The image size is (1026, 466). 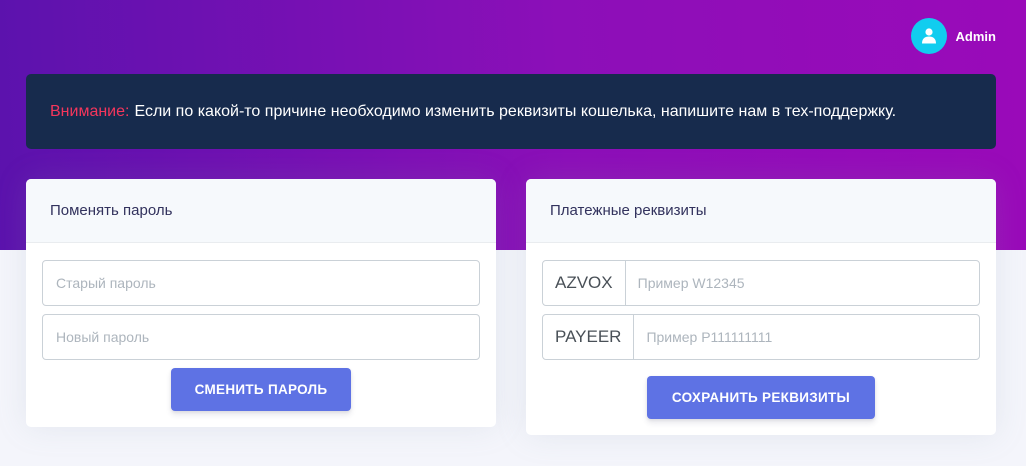 I want to click on payeer-input-group: PAYEER Пример P111111111, so click(x=761, y=337).